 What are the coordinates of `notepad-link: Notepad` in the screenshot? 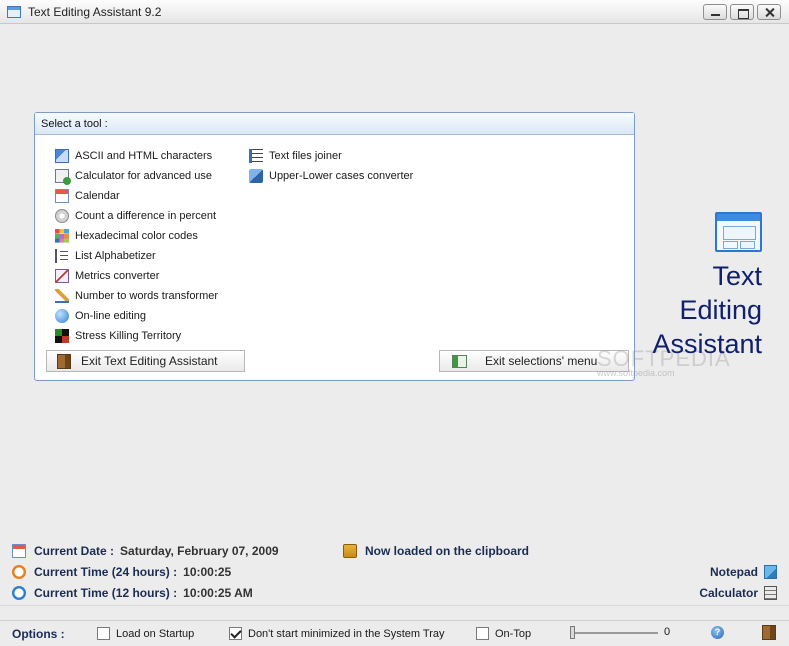 It's located at (743, 572).